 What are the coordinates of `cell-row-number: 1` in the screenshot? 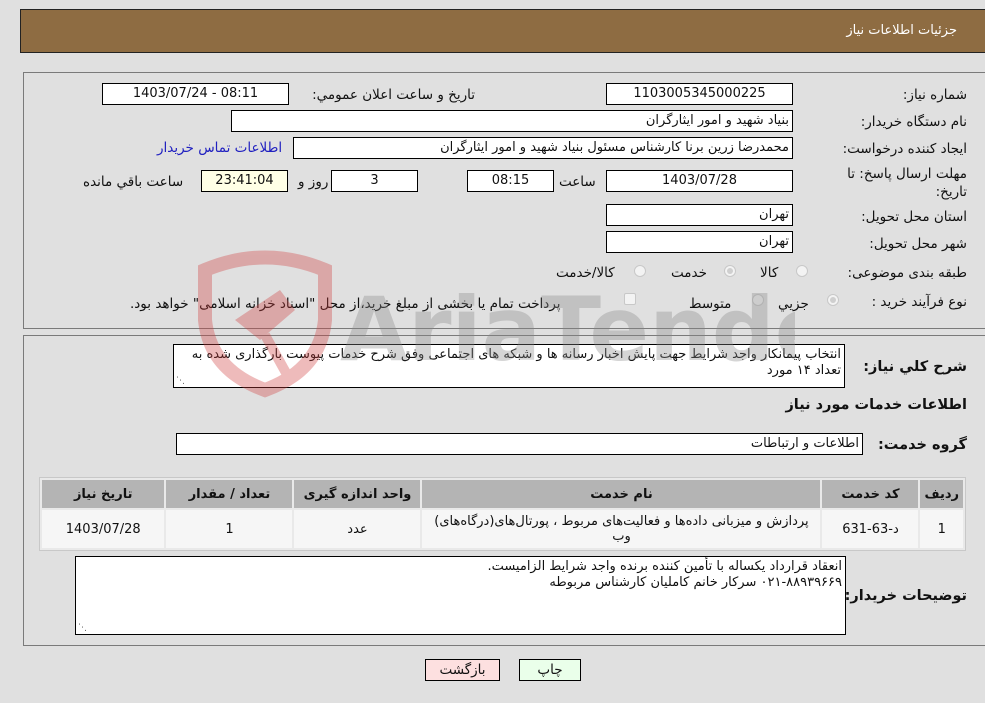 It's located at (941, 529).